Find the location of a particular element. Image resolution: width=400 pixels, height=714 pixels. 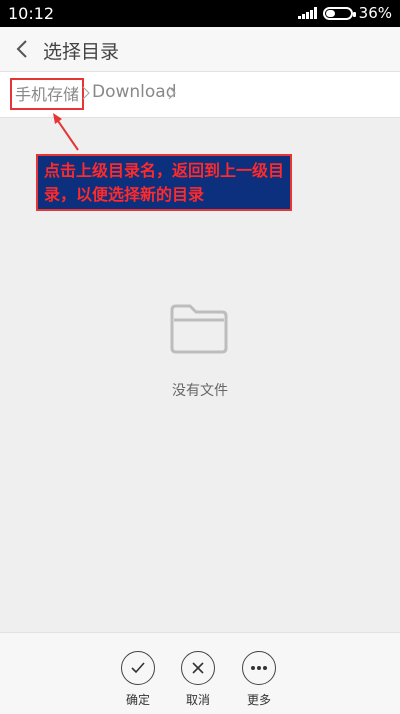

more-label: 更多 is located at coordinates (258, 700).